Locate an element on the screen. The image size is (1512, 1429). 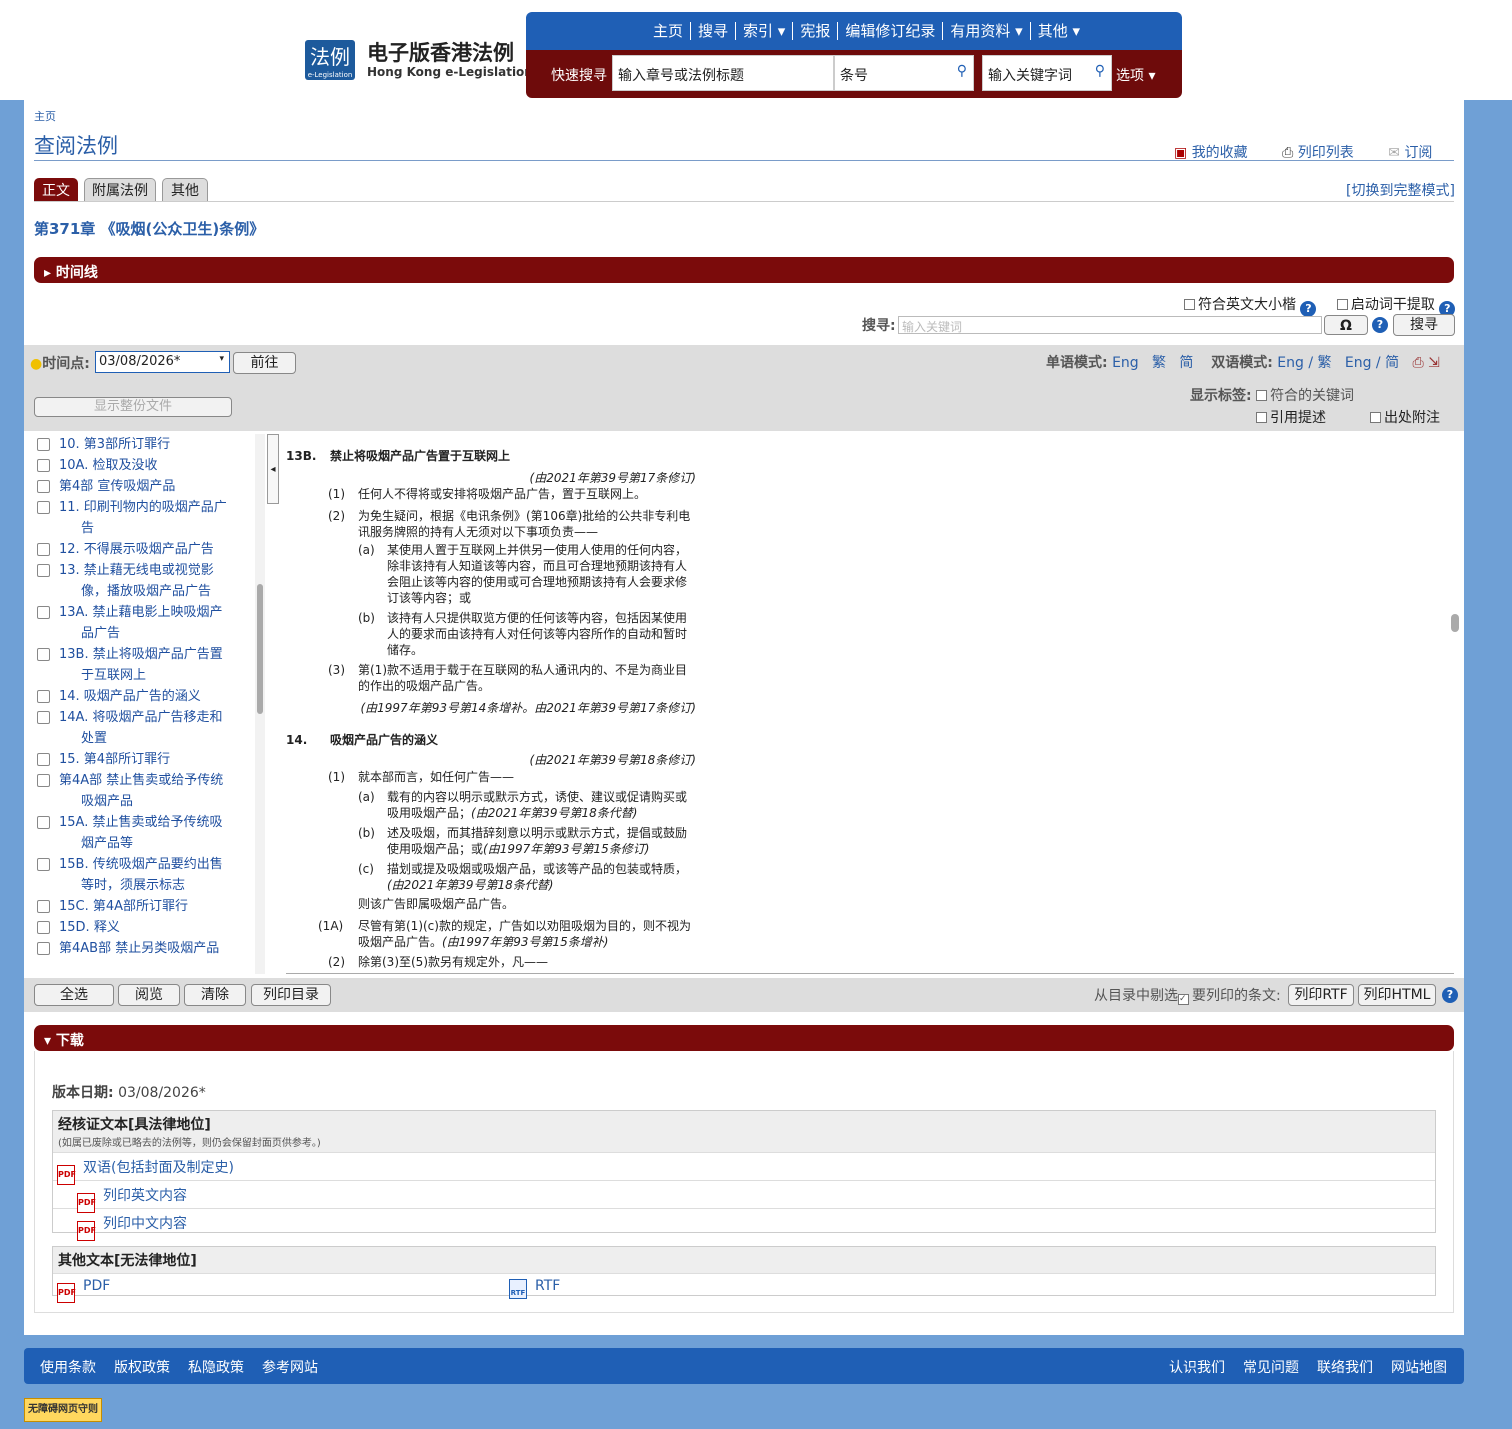
toc-item-label: 11. 印刷刊物内的吸烟产品广 is located at coordinates (162, 507).